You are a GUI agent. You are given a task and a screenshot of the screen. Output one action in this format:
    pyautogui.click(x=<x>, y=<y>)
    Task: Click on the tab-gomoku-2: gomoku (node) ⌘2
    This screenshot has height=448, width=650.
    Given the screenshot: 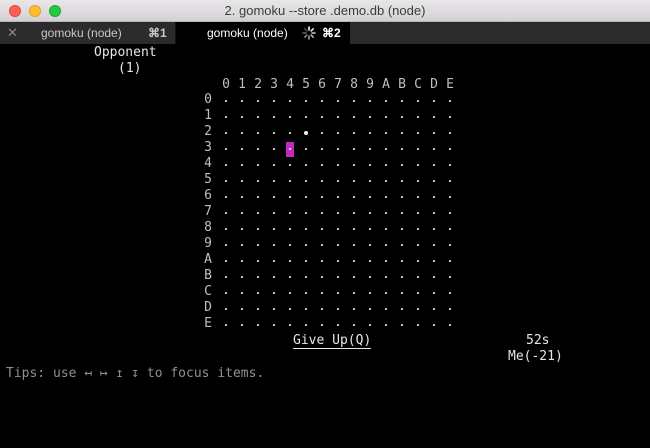 What is the action you would take?
    pyautogui.click(x=263, y=33)
    